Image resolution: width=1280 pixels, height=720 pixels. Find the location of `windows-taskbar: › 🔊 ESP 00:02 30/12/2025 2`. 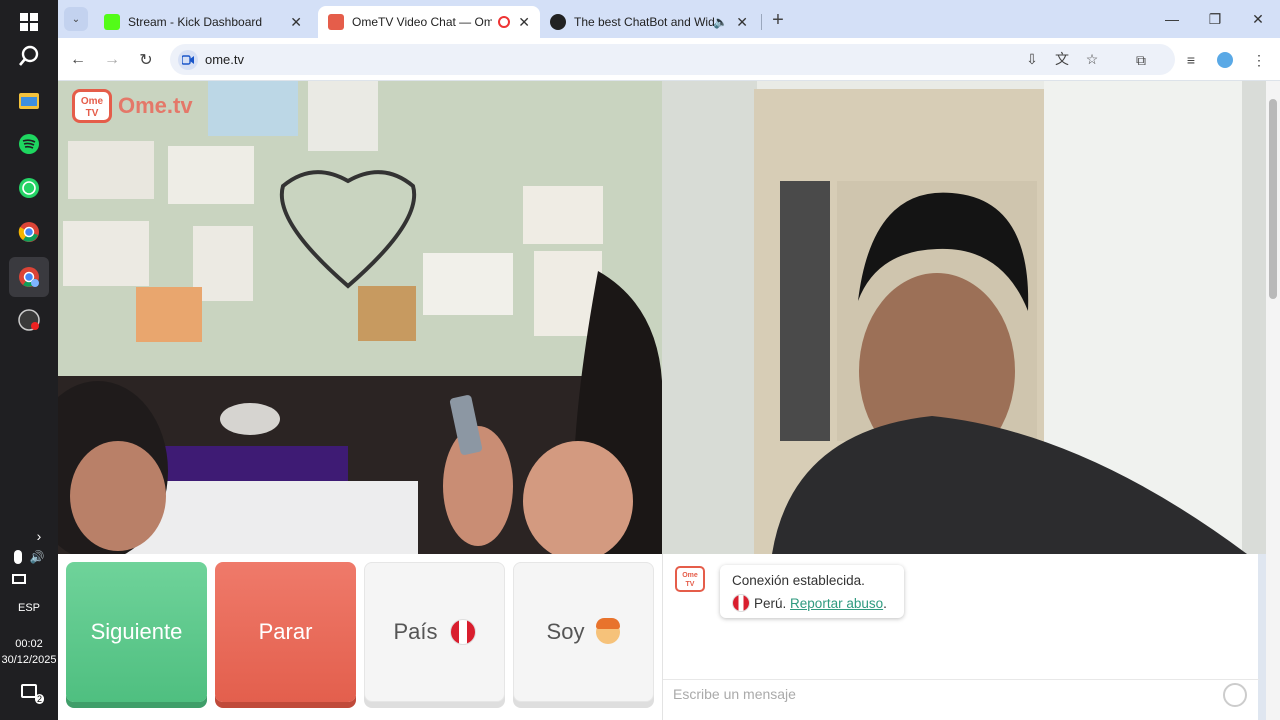

windows-taskbar: › 🔊 ESP 00:02 30/12/2025 2 is located at coordinates (29, 360).